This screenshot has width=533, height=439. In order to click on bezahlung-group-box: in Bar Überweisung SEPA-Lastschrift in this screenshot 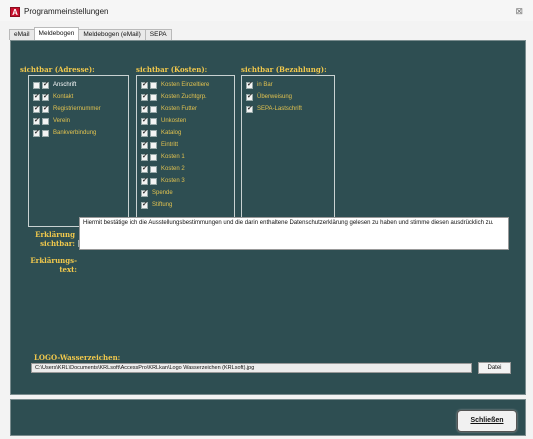, I will do `click(288, 151)`.